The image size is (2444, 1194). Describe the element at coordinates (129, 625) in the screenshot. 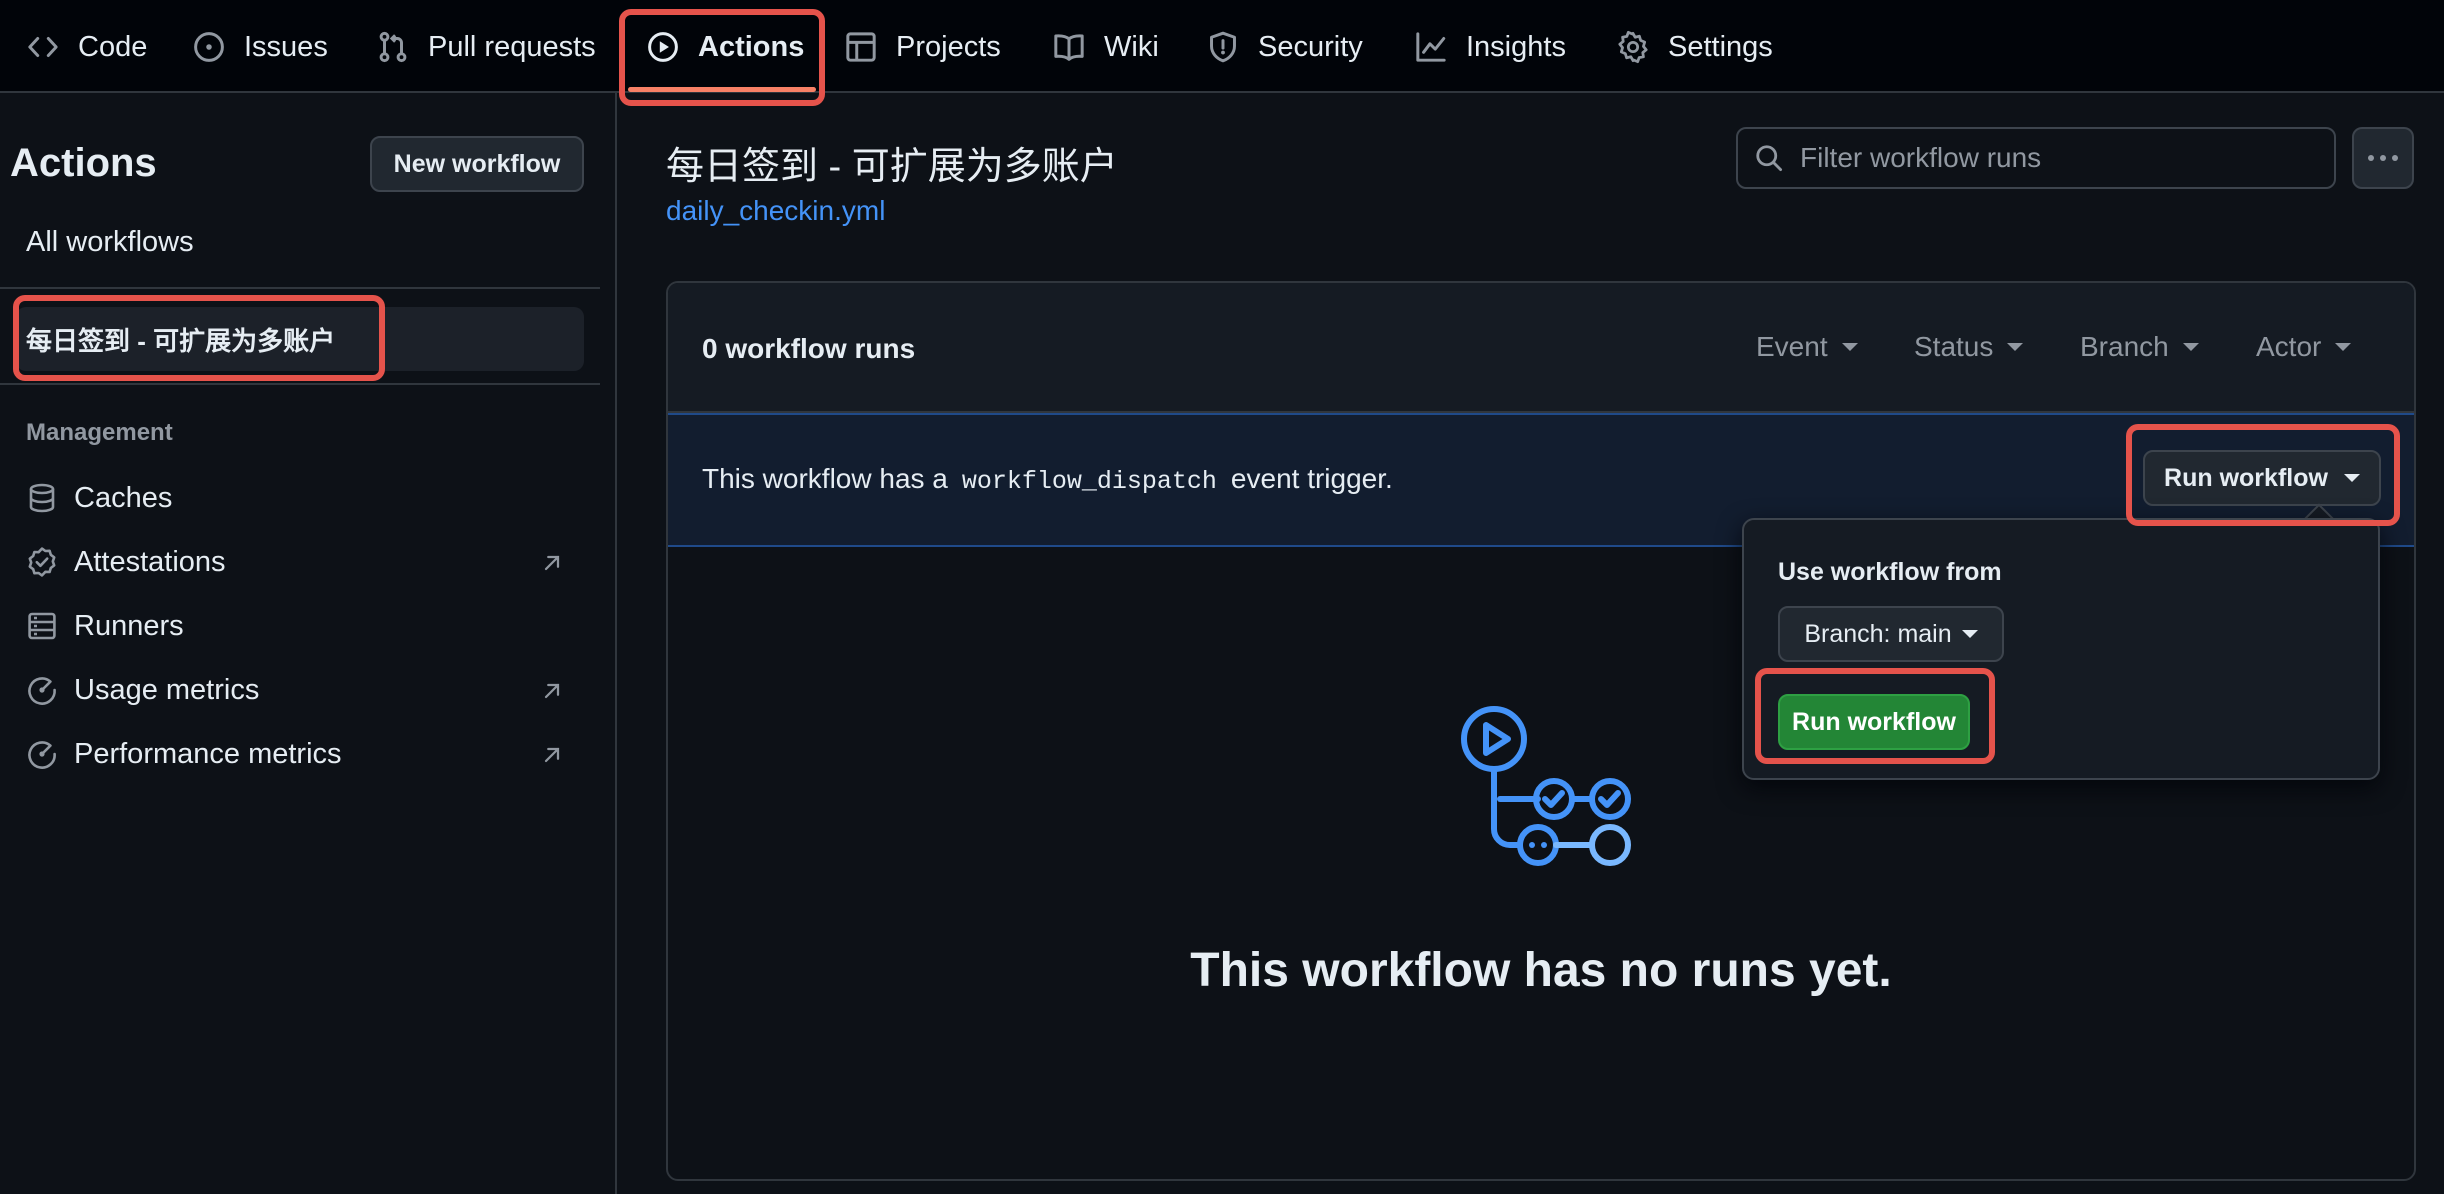

I see `sidebar-item-label: Runners` at that location.